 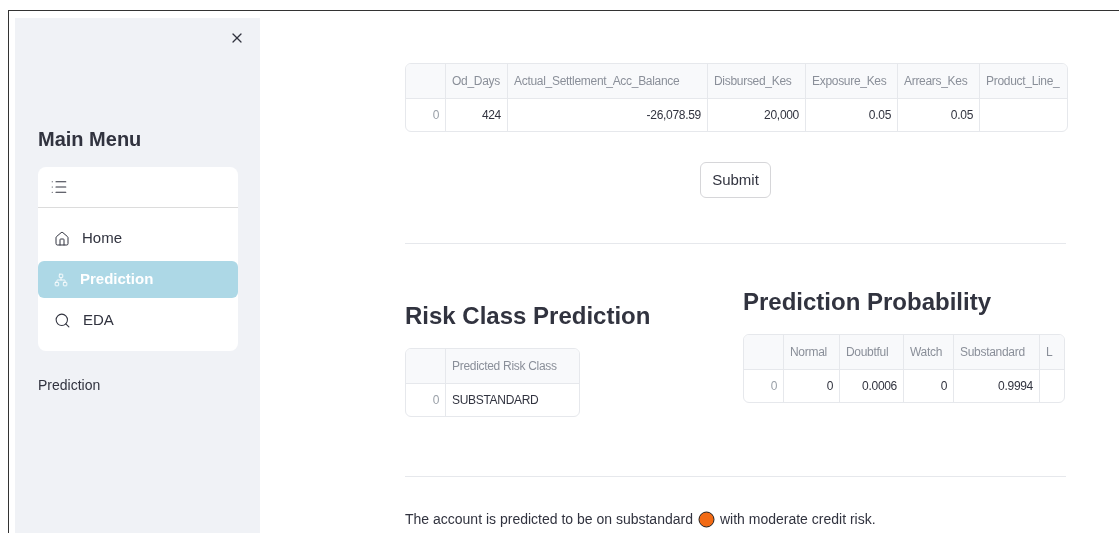 I want to click on column-header: Od_Days, so click(x=477, y=81).